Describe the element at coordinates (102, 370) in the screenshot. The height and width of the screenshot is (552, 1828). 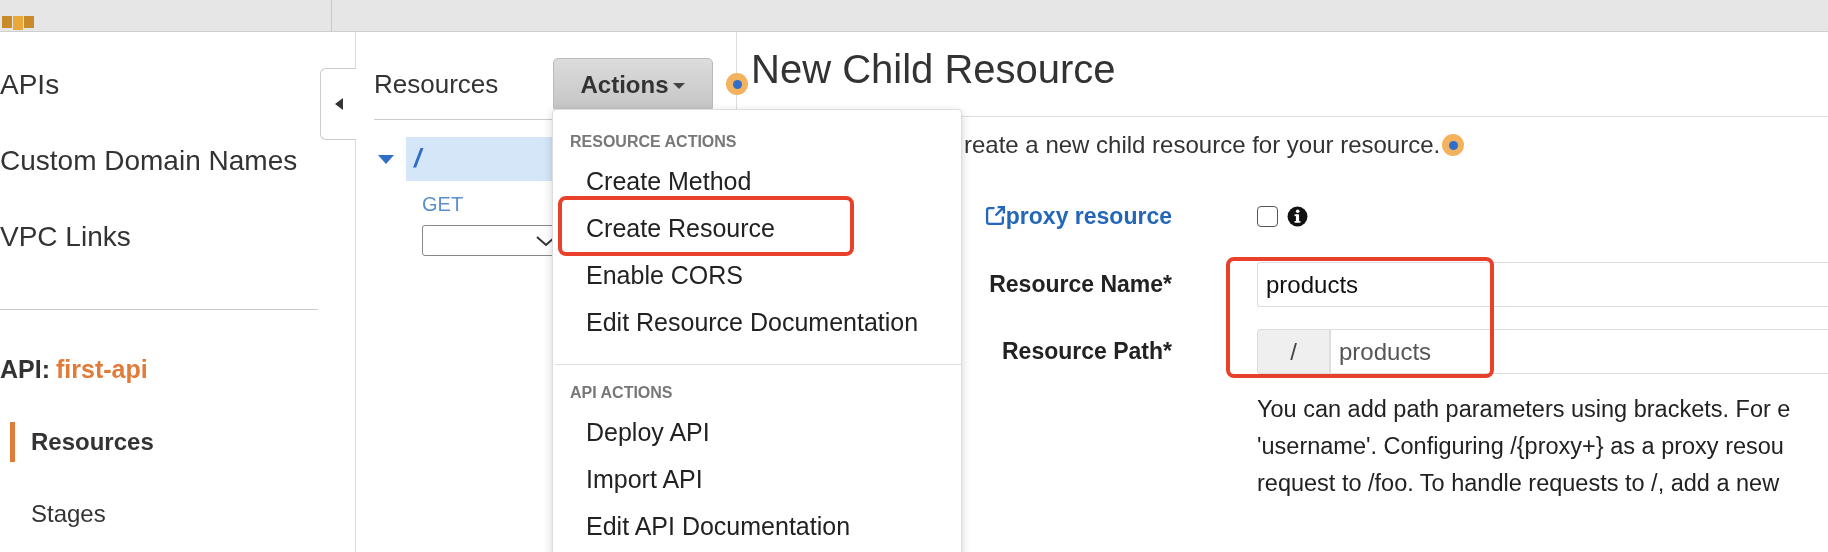
I see `api-name: first-api` at that location.